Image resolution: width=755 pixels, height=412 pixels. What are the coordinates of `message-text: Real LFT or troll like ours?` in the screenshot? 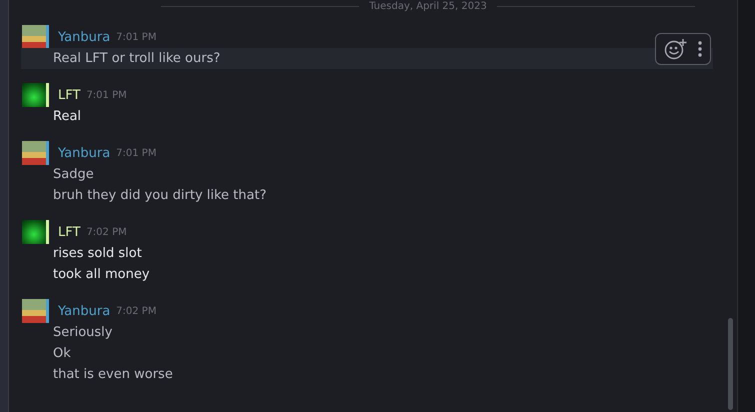 It's located at (136, 58).